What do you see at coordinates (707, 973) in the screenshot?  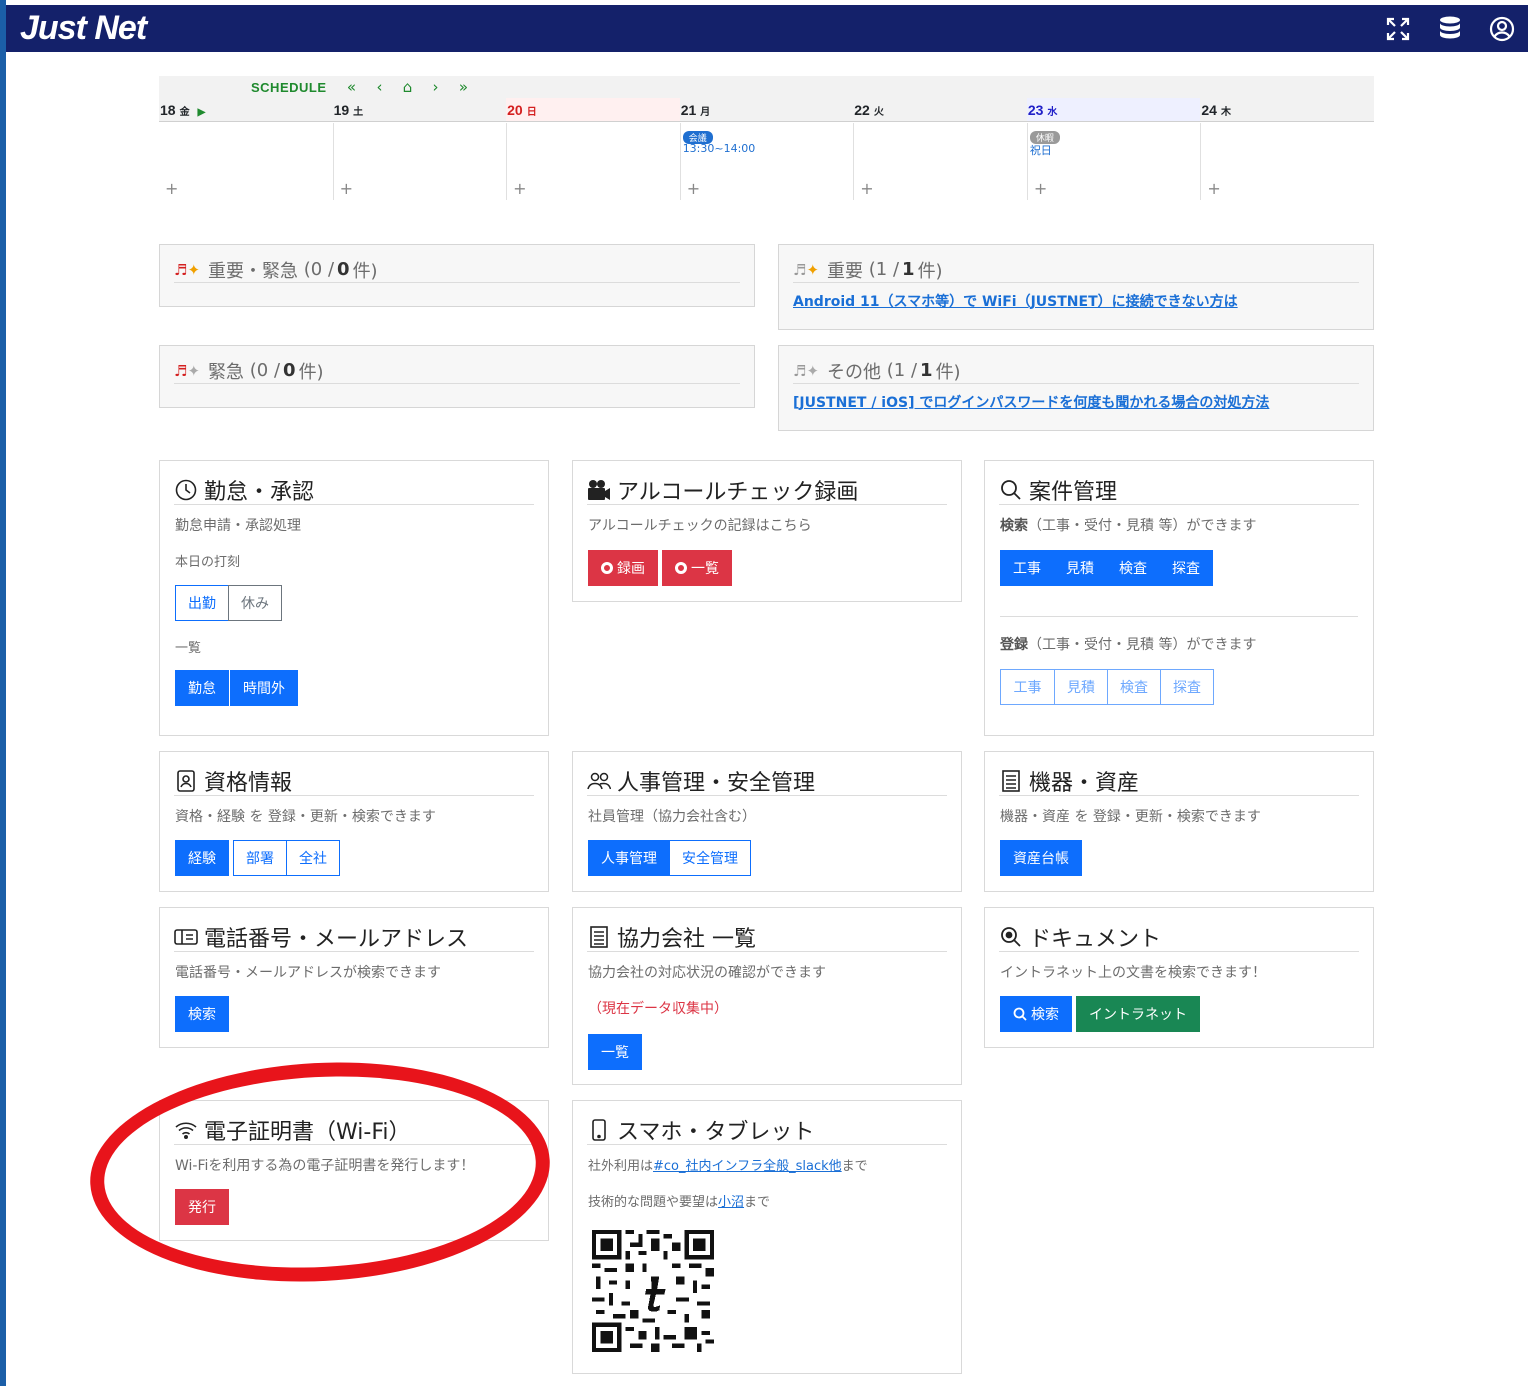 I see `card-desc: 協力会社の対応状況の確認ができます` at bounding box center [707, 973].